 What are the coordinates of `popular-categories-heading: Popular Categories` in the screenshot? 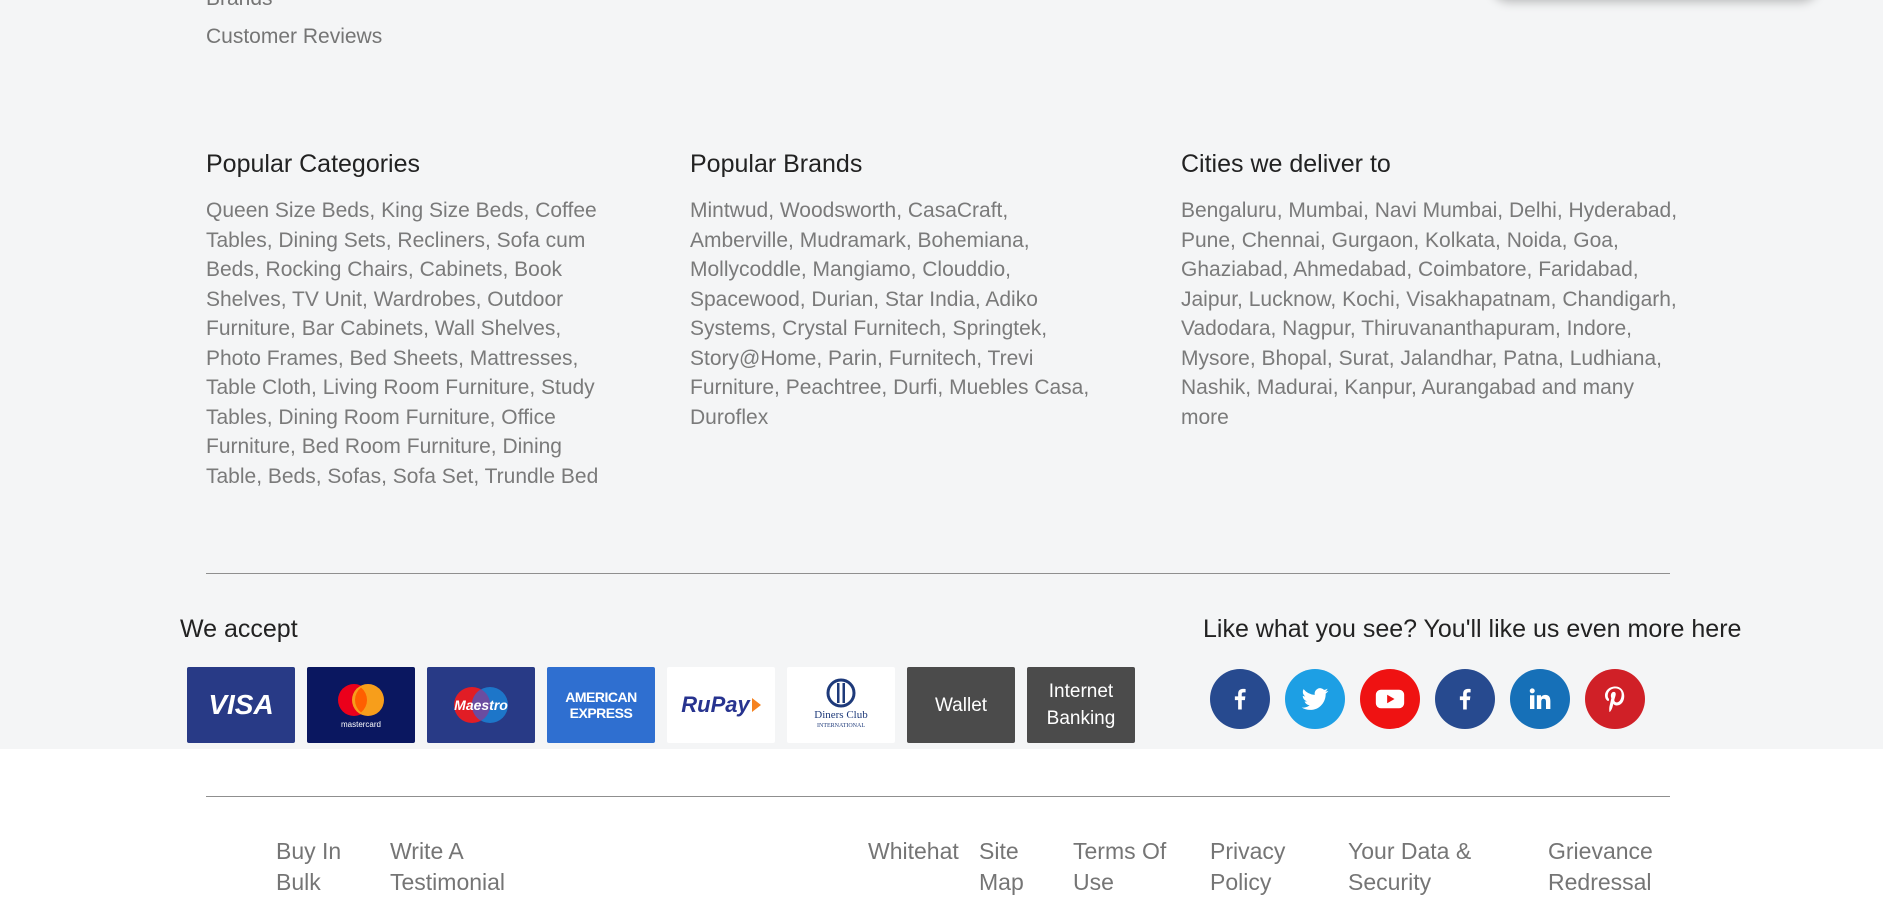 It's located at (313, 164).